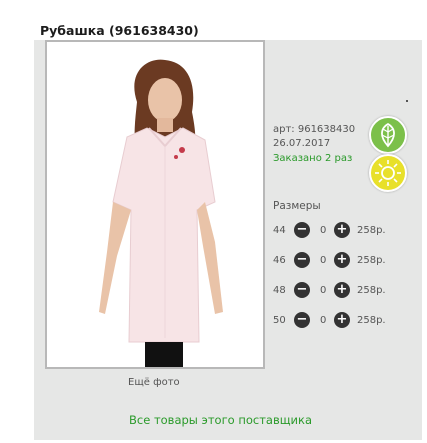 This screenshot has width=427, height=443. I want to click on article-number: арт: 961638430, so click(314, 129).